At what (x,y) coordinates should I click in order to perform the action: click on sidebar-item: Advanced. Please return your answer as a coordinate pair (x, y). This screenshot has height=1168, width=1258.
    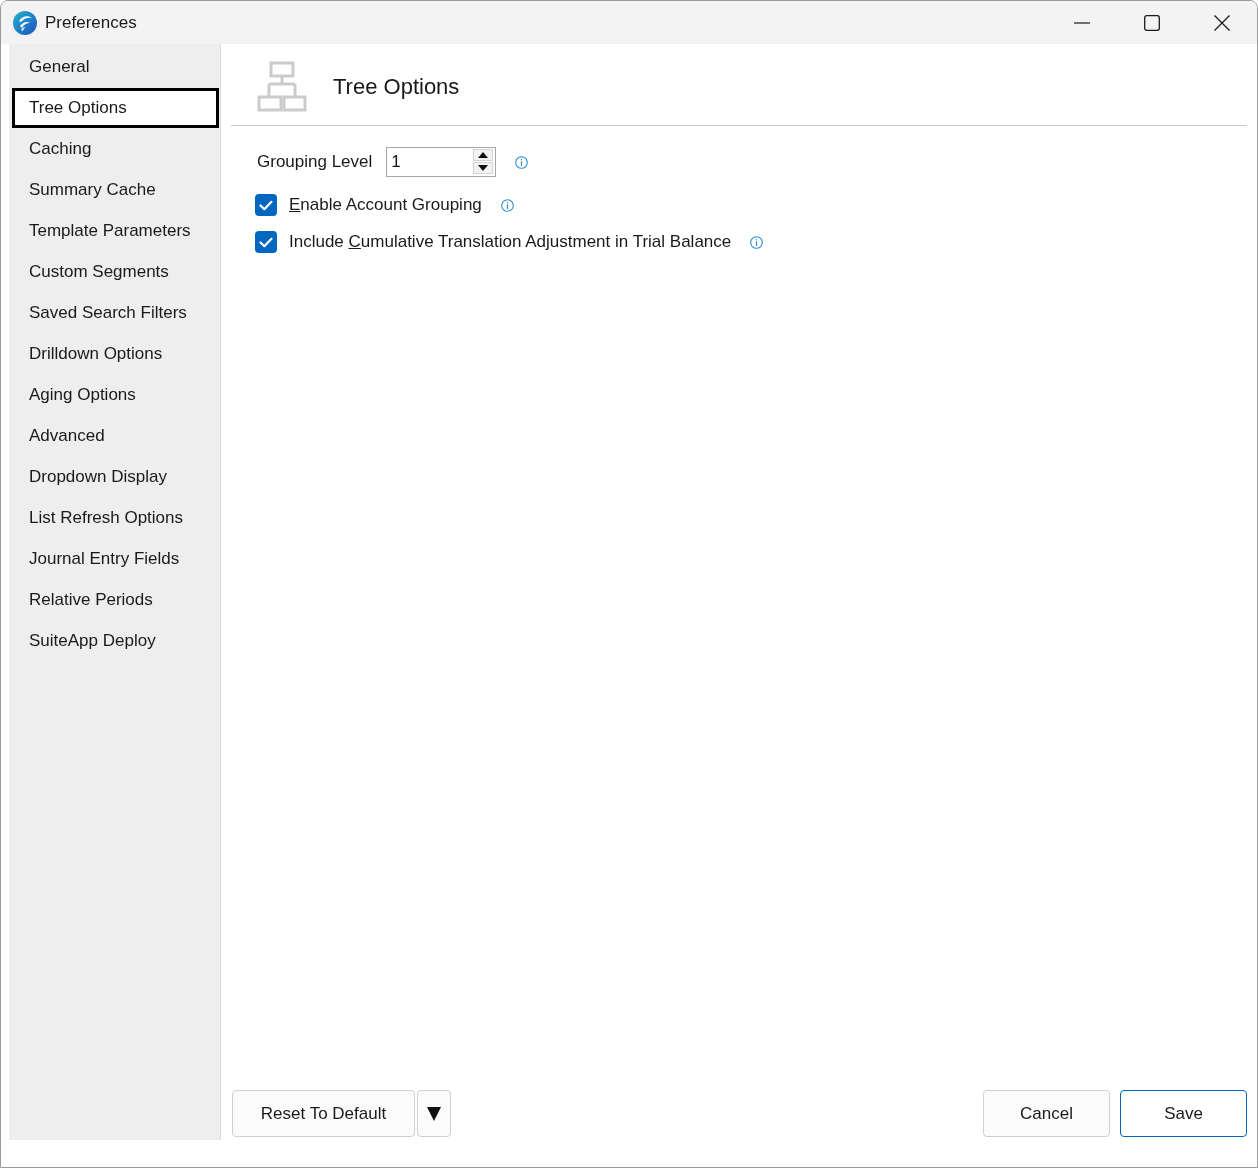
    Looking at the image, I should click on (115, 436).